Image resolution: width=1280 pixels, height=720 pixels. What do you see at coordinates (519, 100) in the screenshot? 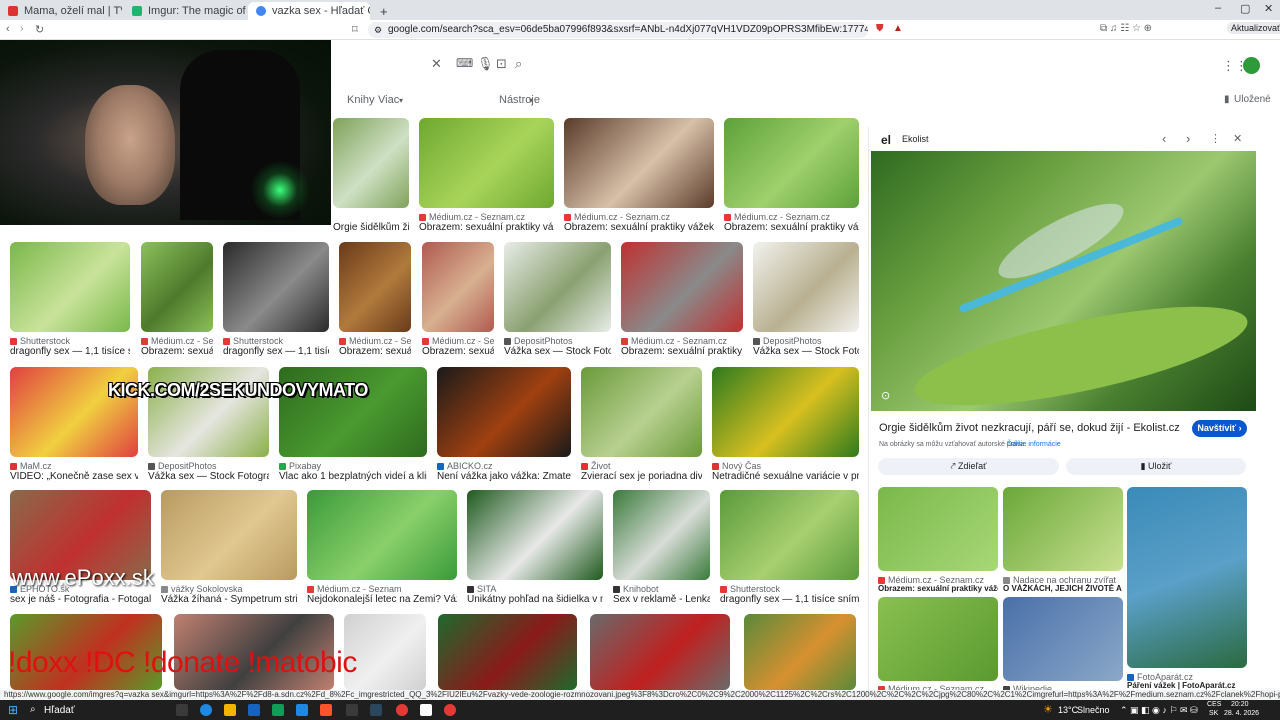
I see `filter-tools: Nástroje` at bounding box center [519, 100].